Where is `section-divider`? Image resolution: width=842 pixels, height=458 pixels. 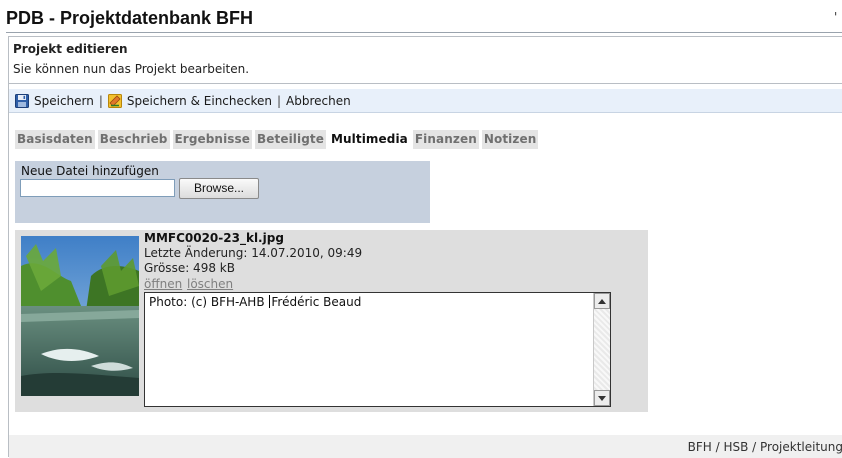 section-divider is located at coordinates (425, 83).